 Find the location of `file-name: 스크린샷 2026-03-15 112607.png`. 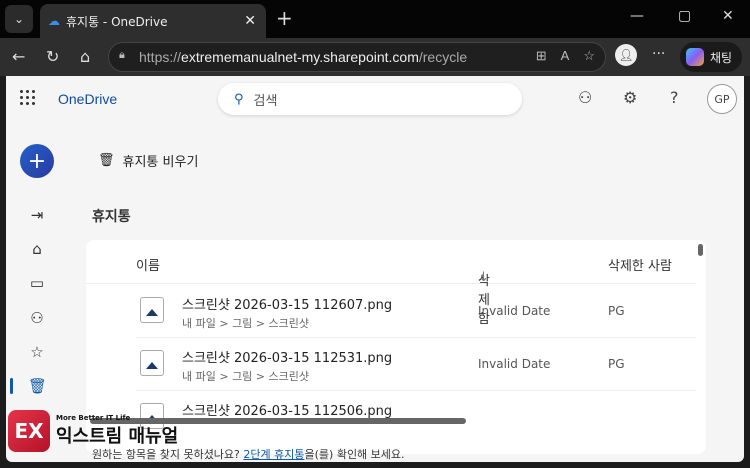

file-name: 스크린샷 2026-03-15 112607.png is located at coordinates (287, 305).